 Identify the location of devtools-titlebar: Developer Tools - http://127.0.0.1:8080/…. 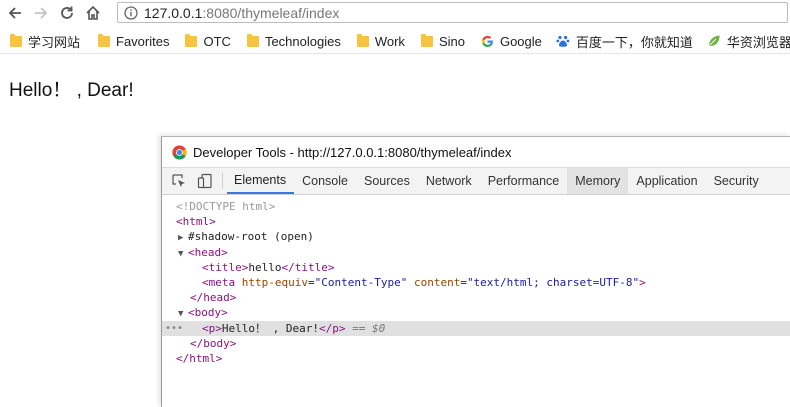
(476, 152).